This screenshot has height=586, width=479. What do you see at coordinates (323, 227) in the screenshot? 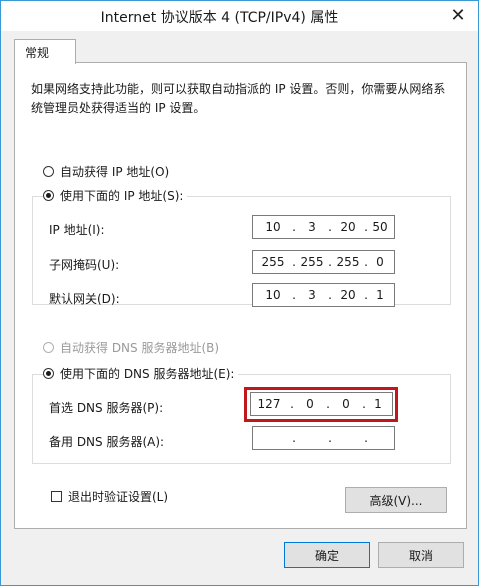
I see `ip-address-input: 10 . 3 . 20 . 50` at bounding box center [323, 227].